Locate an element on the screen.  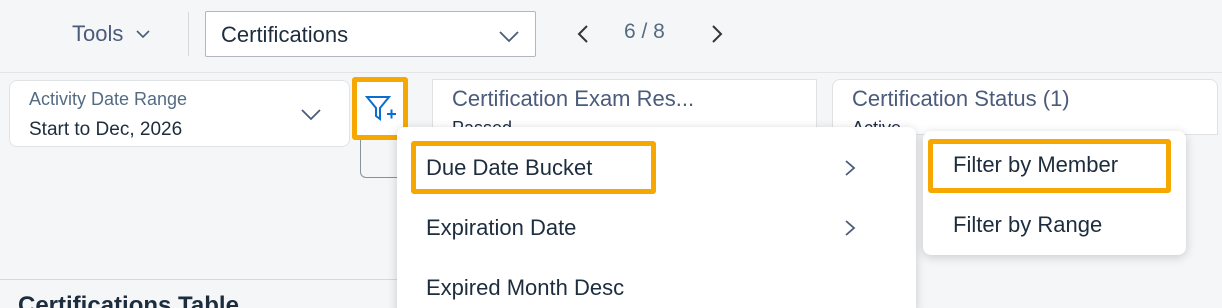
page-select-value: Certifications is located at coordinates (285, 34).